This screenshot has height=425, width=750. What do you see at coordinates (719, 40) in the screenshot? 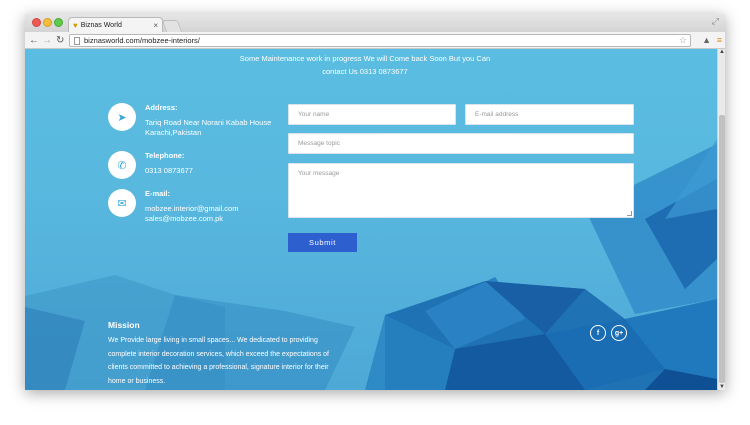
I see `hamburger-menu-icon: ≡` at bounding box center [719, 40].